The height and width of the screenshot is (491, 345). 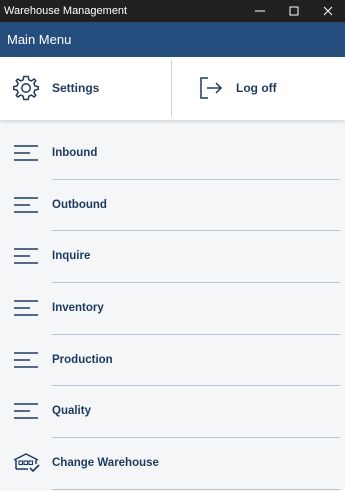 I want to click on menu-item-label: Production, so click(x=82, y=359).